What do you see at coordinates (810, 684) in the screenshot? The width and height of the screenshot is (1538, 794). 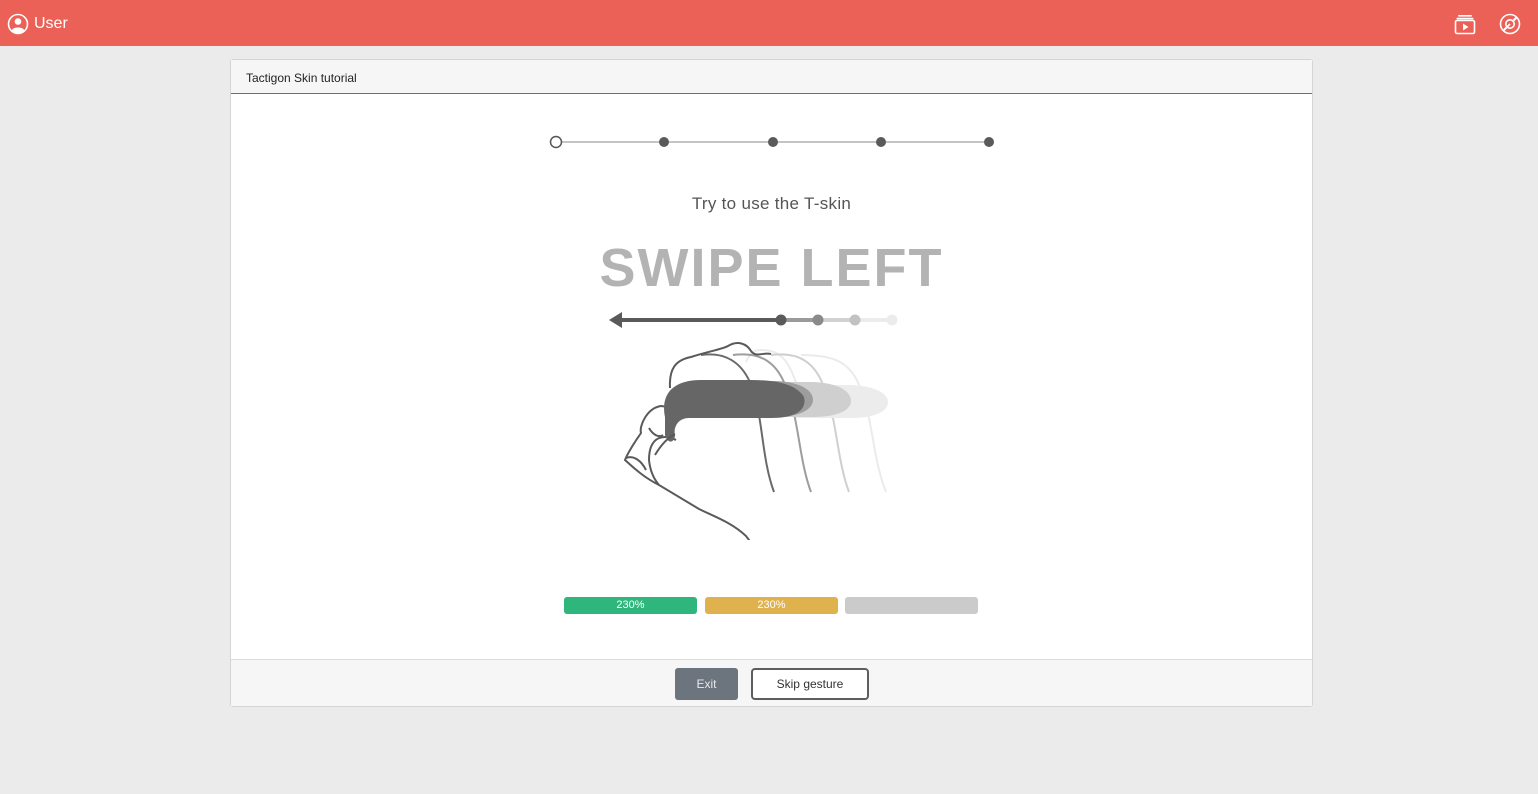 I see `skip-gesture-button: Skip gesture` at bounding box center [810, 684].